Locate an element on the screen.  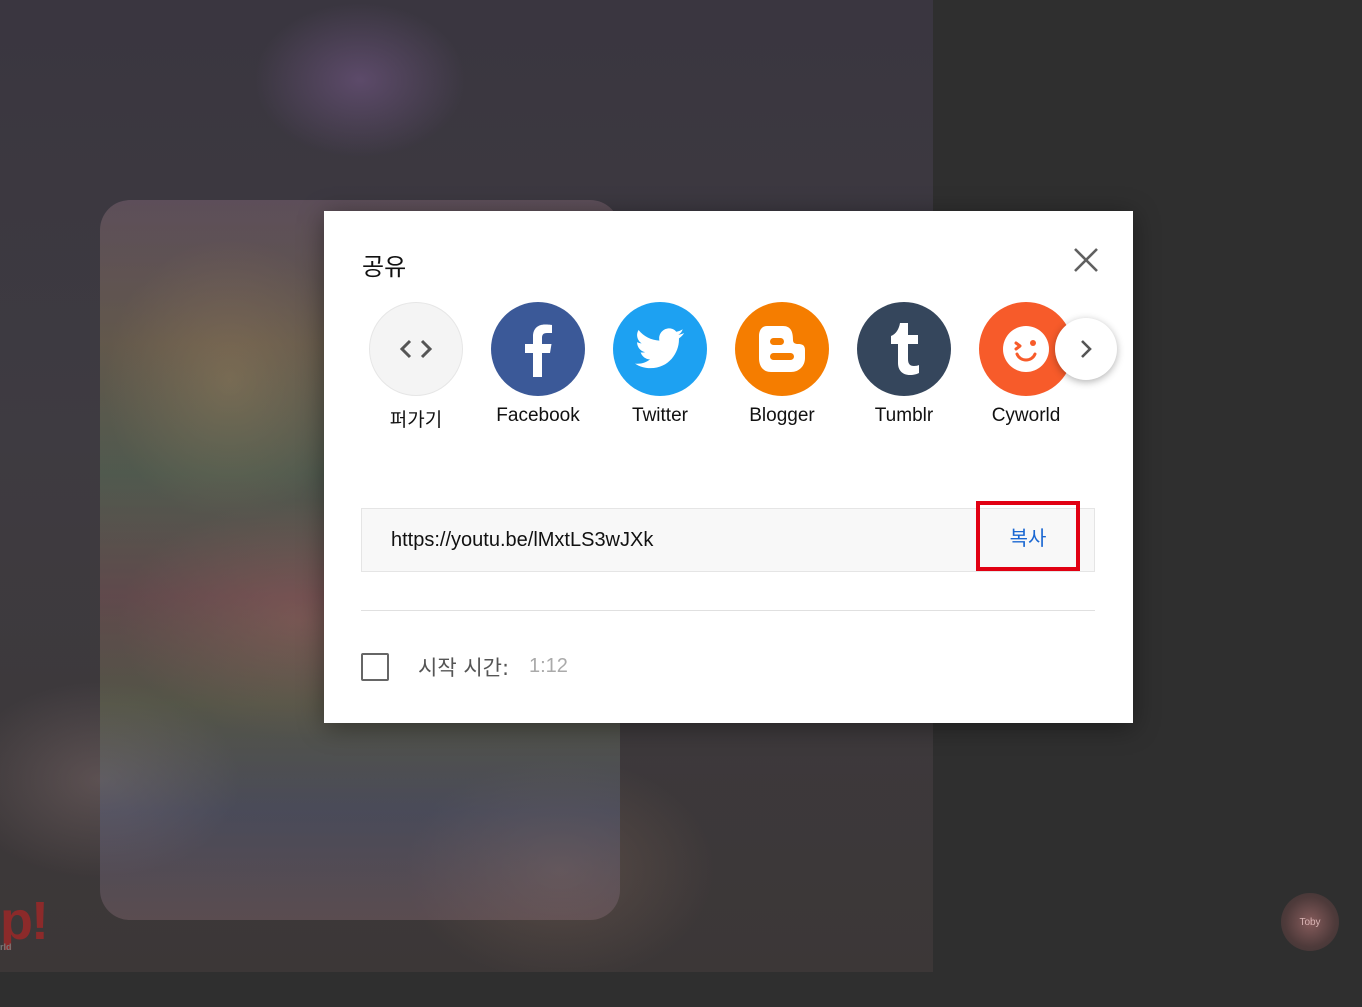
close-button is located at coordinates (1086, 260).